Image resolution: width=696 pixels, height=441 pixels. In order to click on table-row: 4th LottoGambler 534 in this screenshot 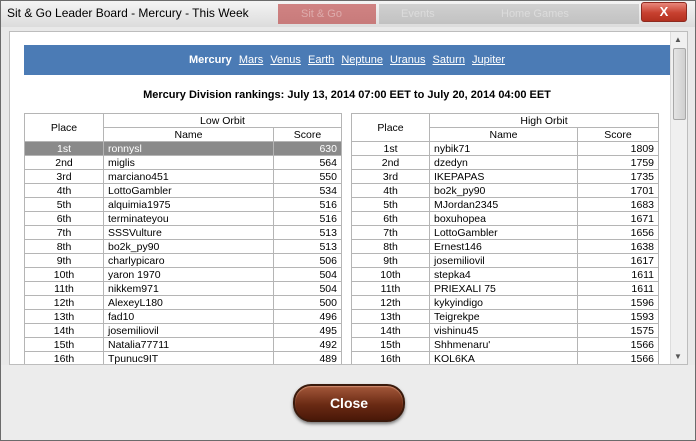, I will do `click(183, 190)`.